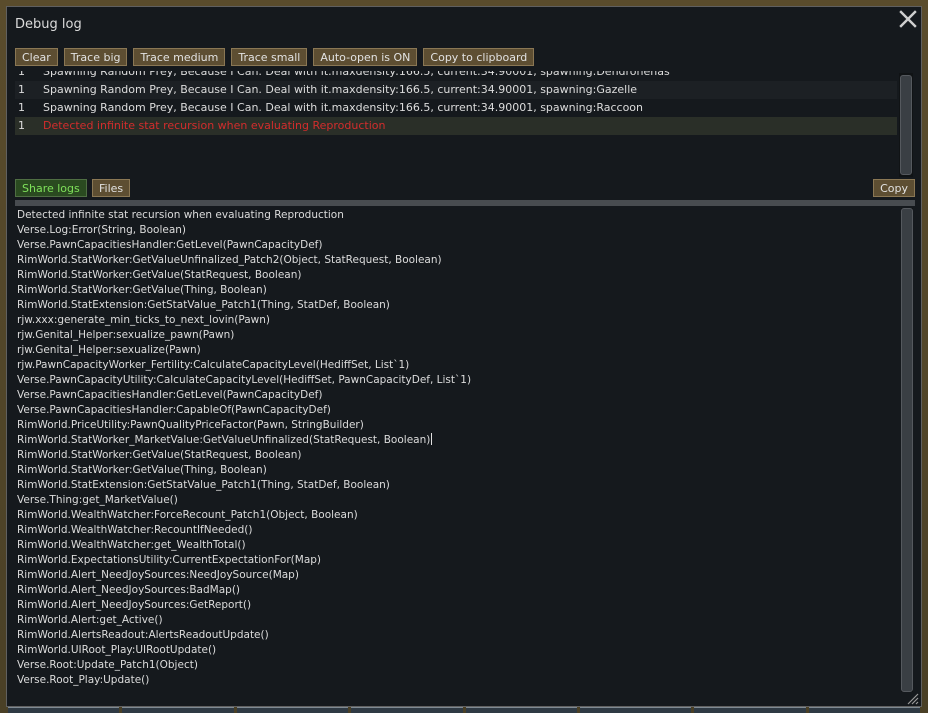 The height and width of the screenshot is (713, 928). Describe the element at coordinates (479, 57) in the screenshot. I see `copy-to-clipboard-button: Copy to clipboard` at that location.